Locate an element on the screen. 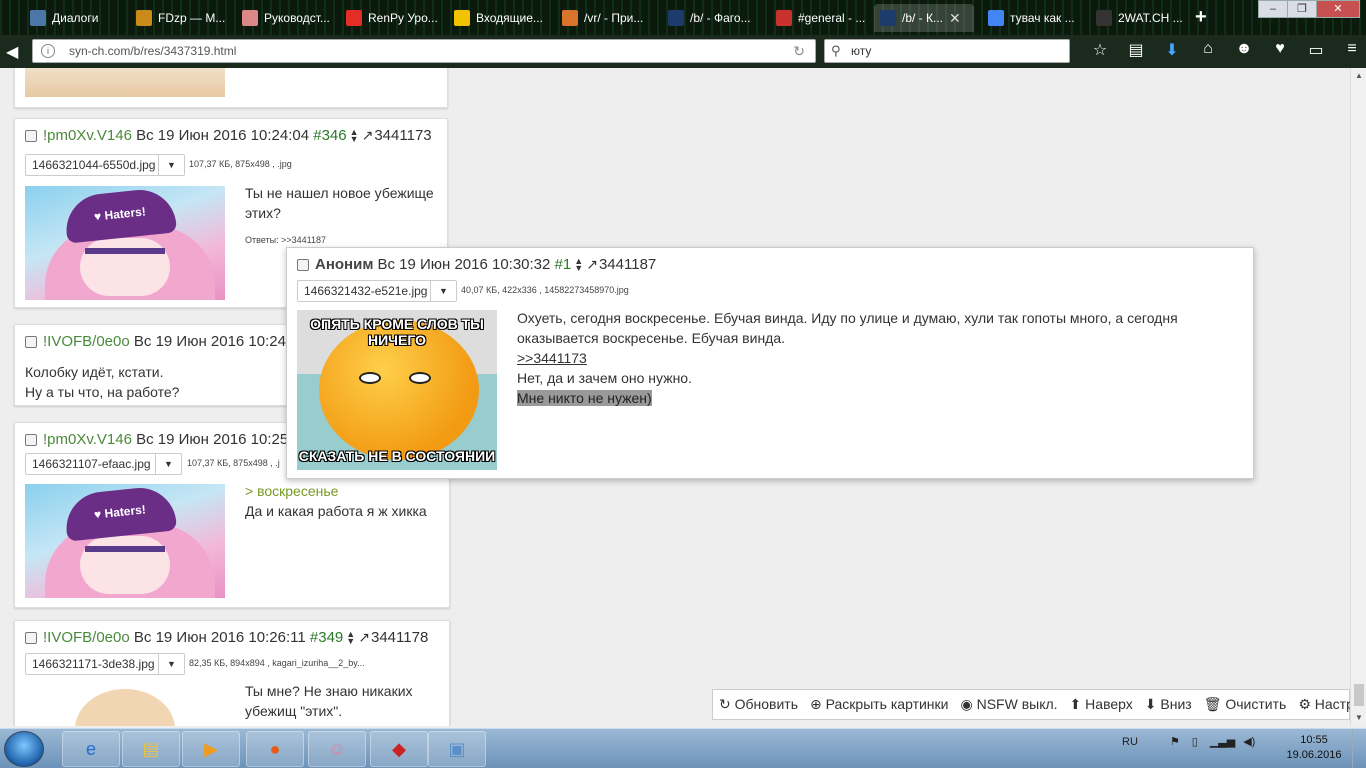 Image resolution: width=1366 pixels, height=768 pixels. anime-app-icon: ☺ is located at coordinates (337, 749).